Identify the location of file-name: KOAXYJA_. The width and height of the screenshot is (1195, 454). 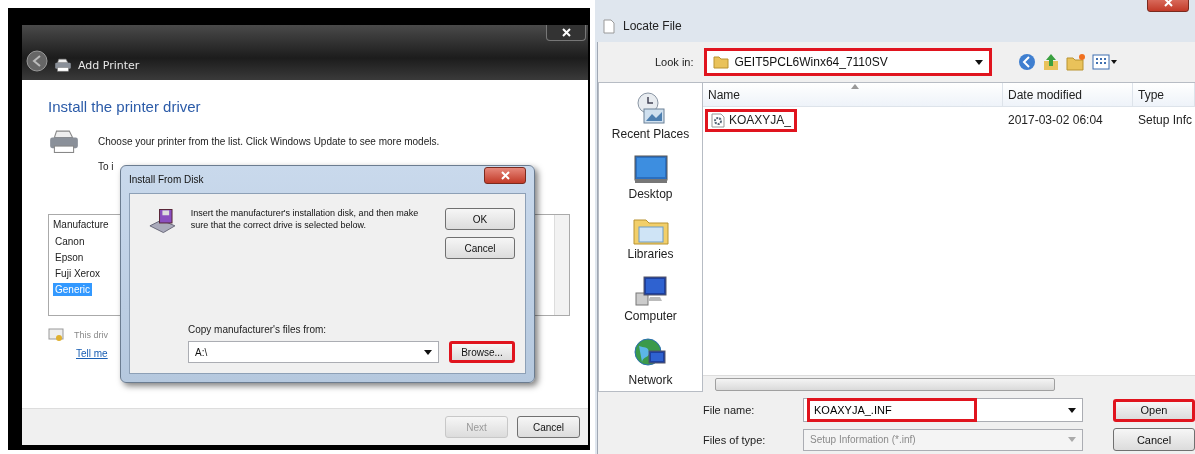
(760, 120).